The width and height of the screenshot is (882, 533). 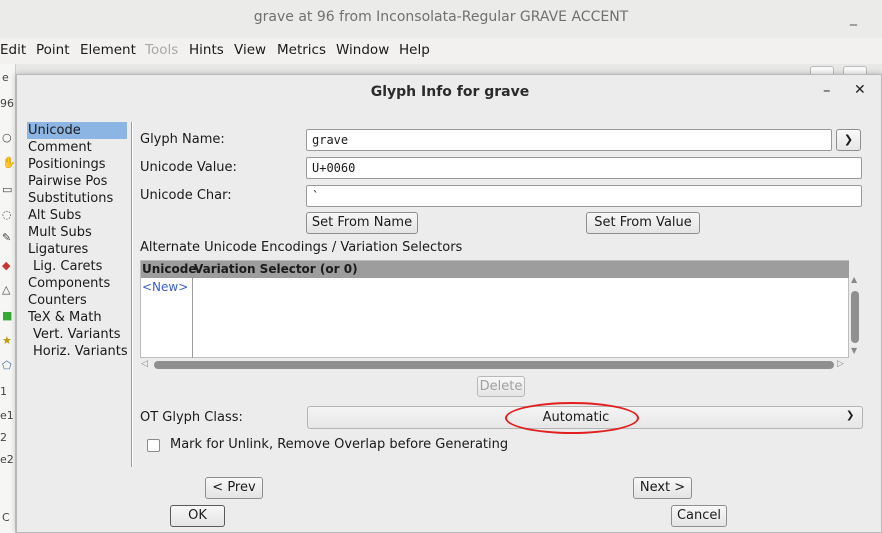 I want to click on table-vertical-scrollbar: ▲ ▼, so click(x=855, y=316).